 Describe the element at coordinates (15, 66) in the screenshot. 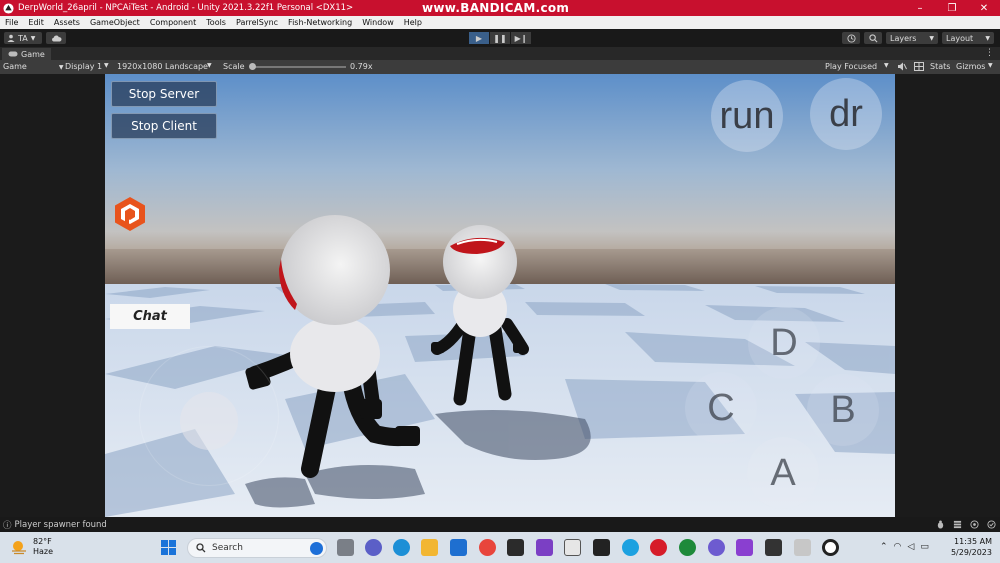

I see `game-mode-label: Game` at that location.